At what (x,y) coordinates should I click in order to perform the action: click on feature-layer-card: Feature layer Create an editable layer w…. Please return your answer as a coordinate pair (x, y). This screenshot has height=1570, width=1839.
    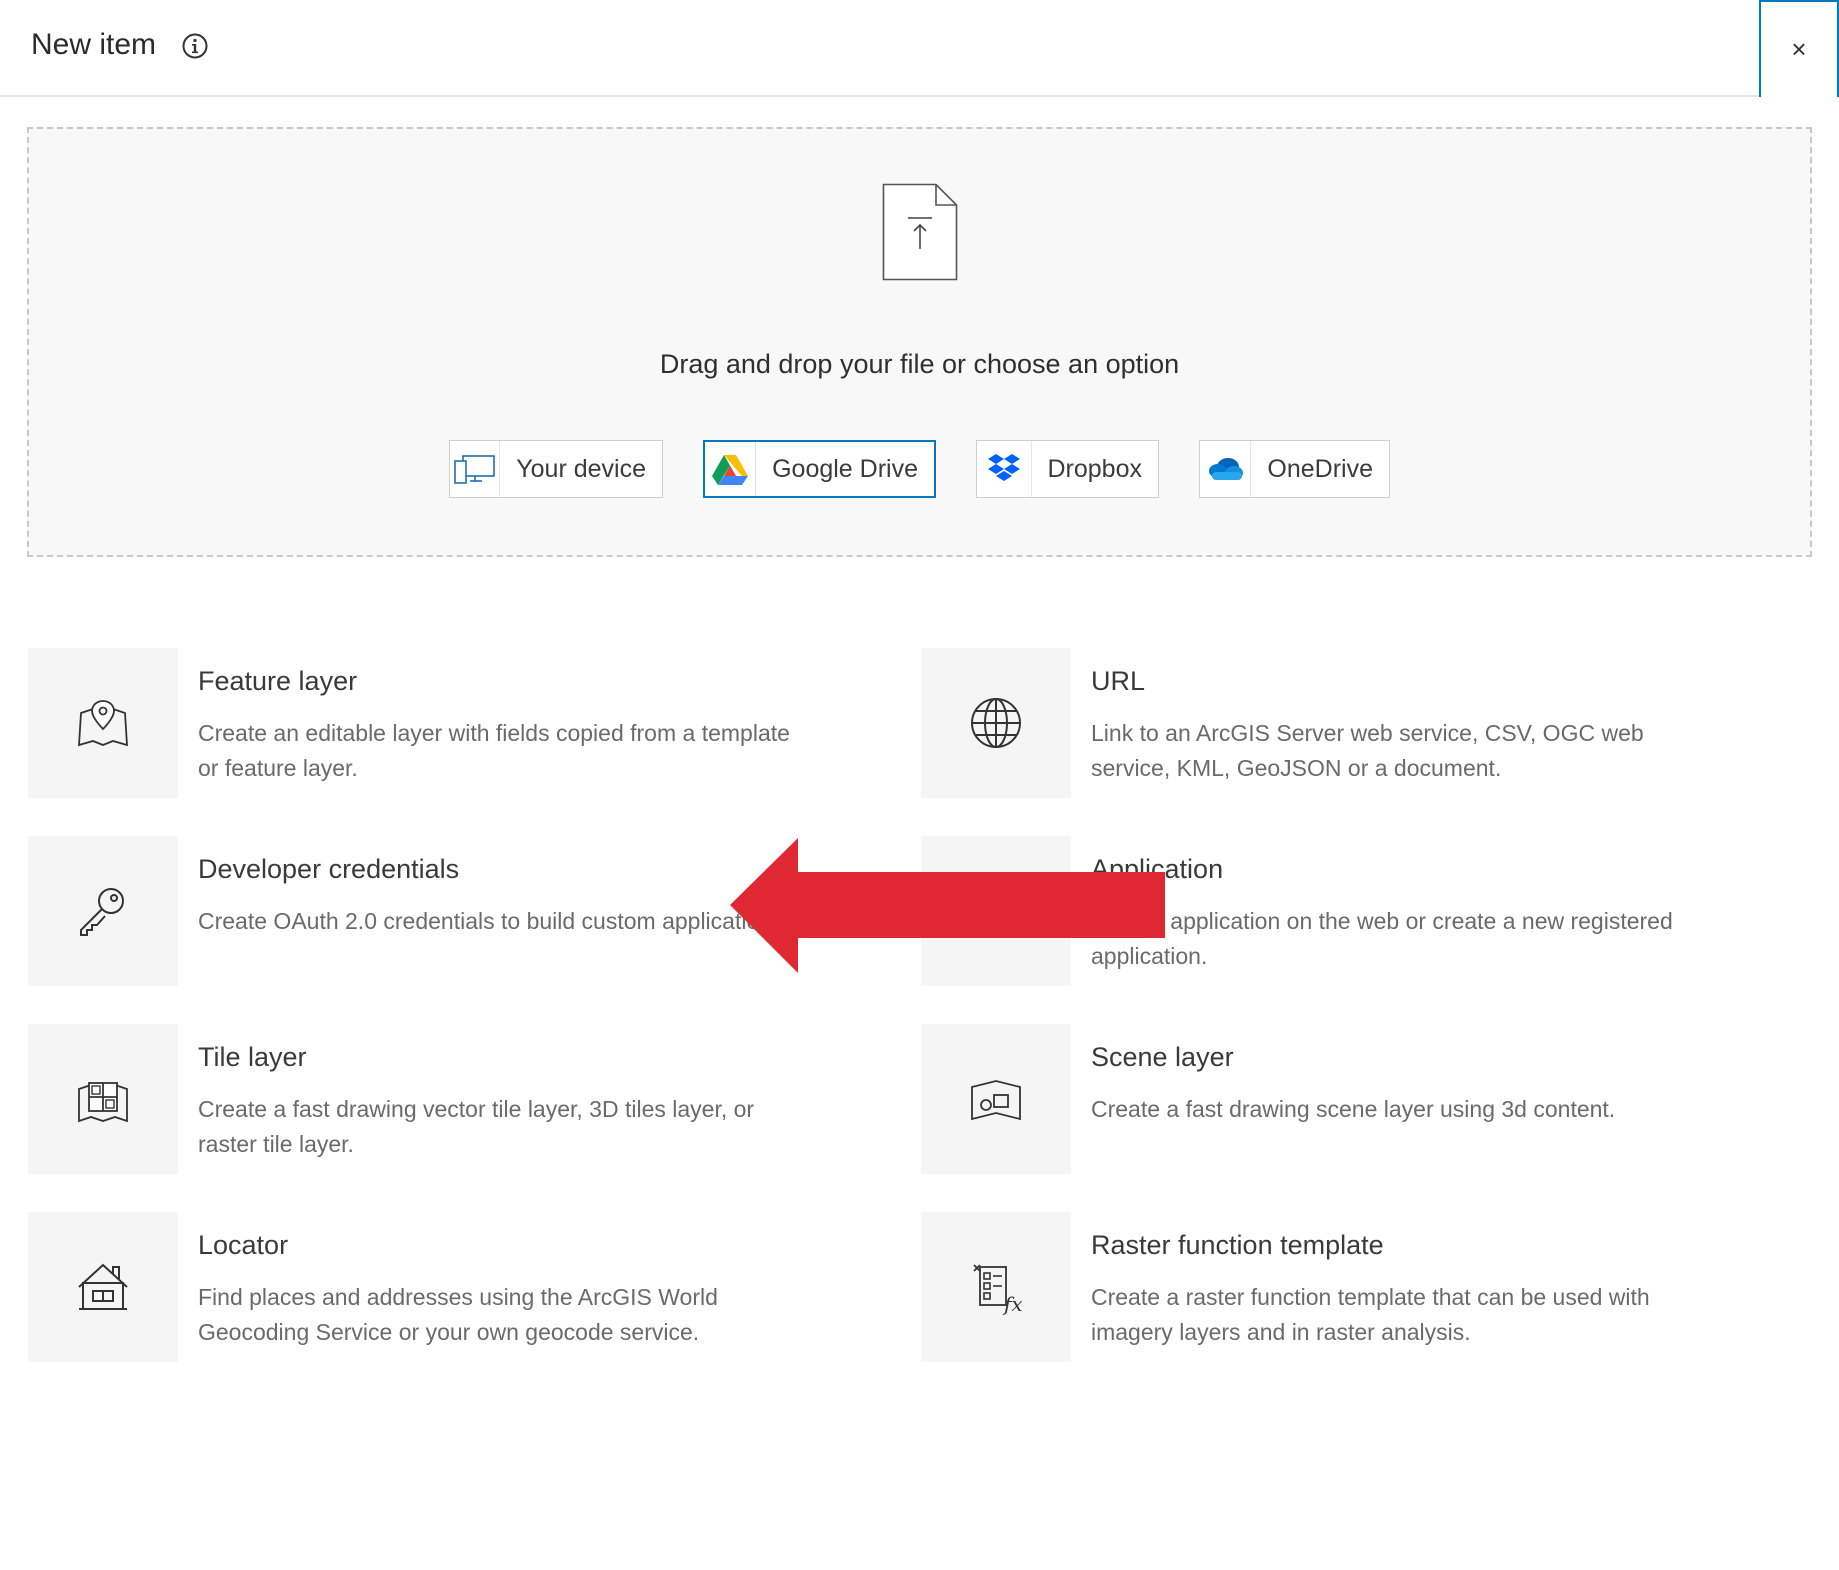
    Looking at the image, I should click on (468, 723).